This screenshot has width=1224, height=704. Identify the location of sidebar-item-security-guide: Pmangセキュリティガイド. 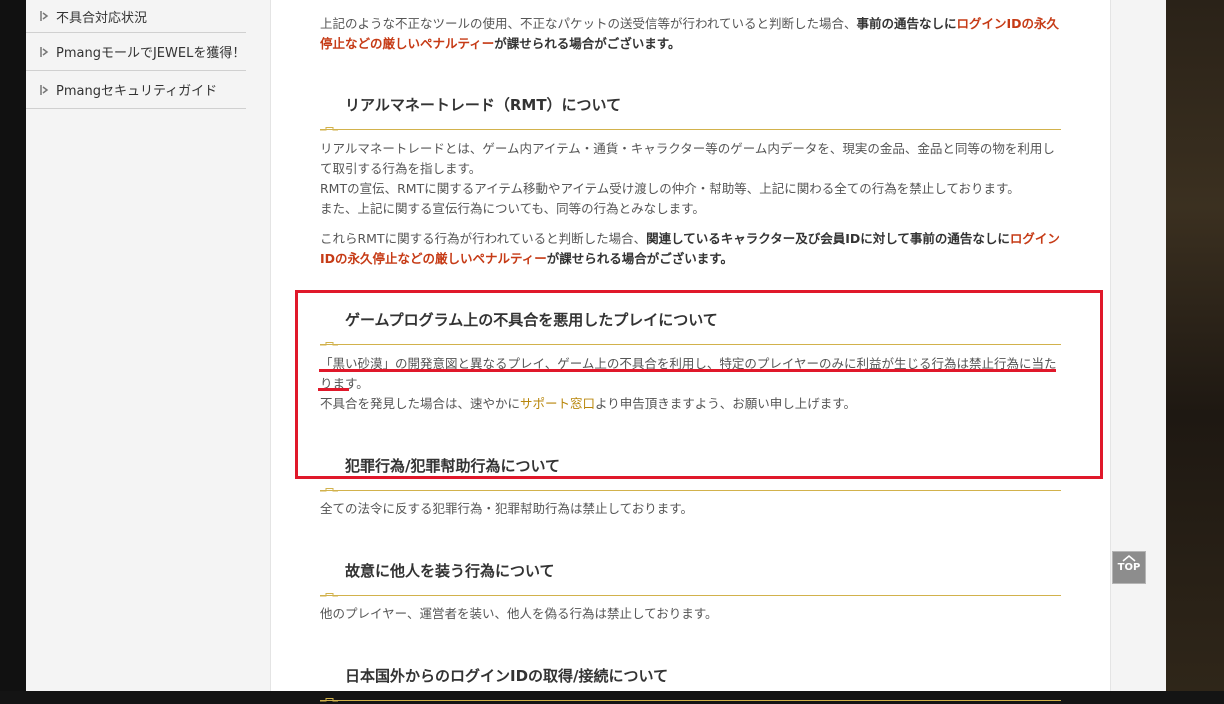
(136, 90).